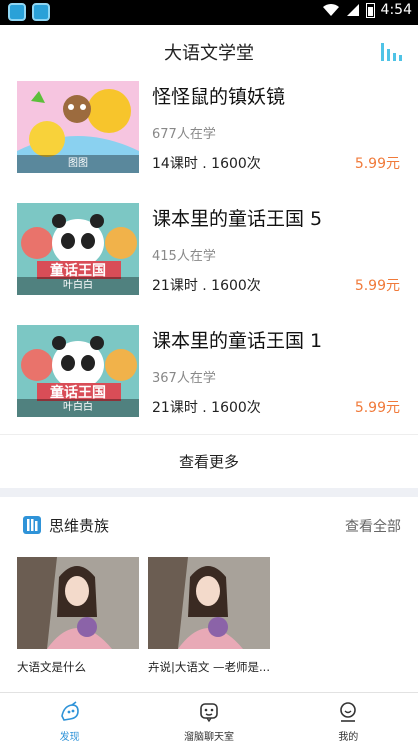 The image size is (418, 745). Describe the element at coordinates (348, 712) in the screenshot. I see `profile-icon` at that location.